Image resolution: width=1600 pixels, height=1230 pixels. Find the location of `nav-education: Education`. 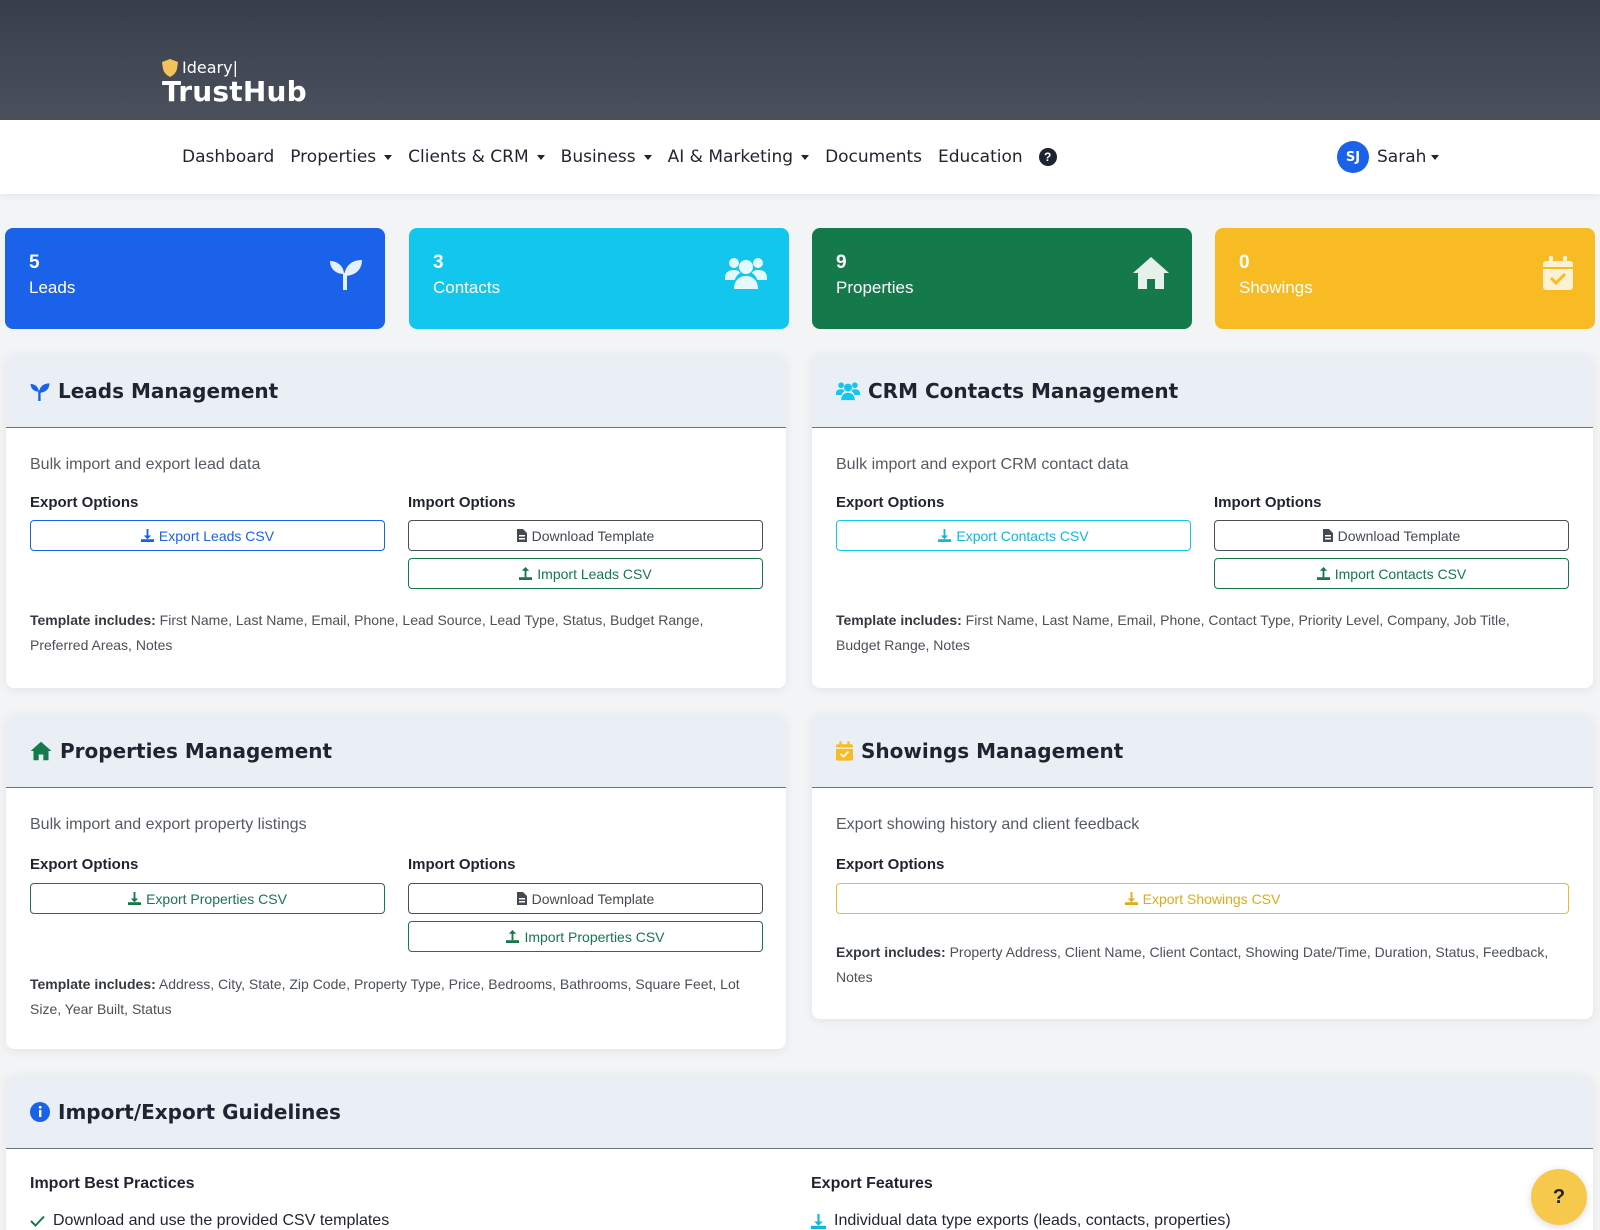

nav-education: Education is located at coordinates (980, 157).